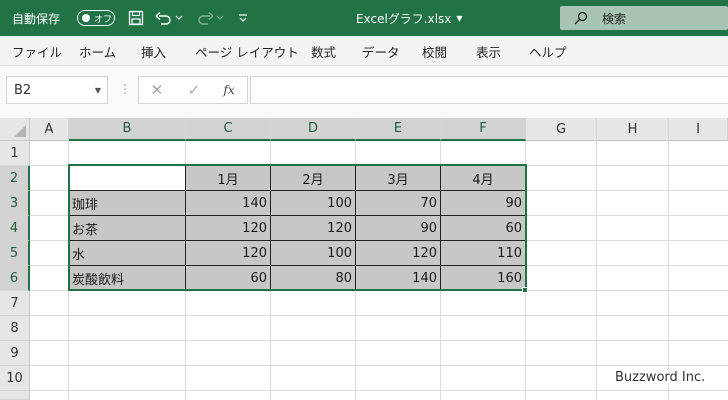  What do you see at coordinates (483, 253) in the screenshot?
I see `table-cell: 110` at bounding box center [483, 253].